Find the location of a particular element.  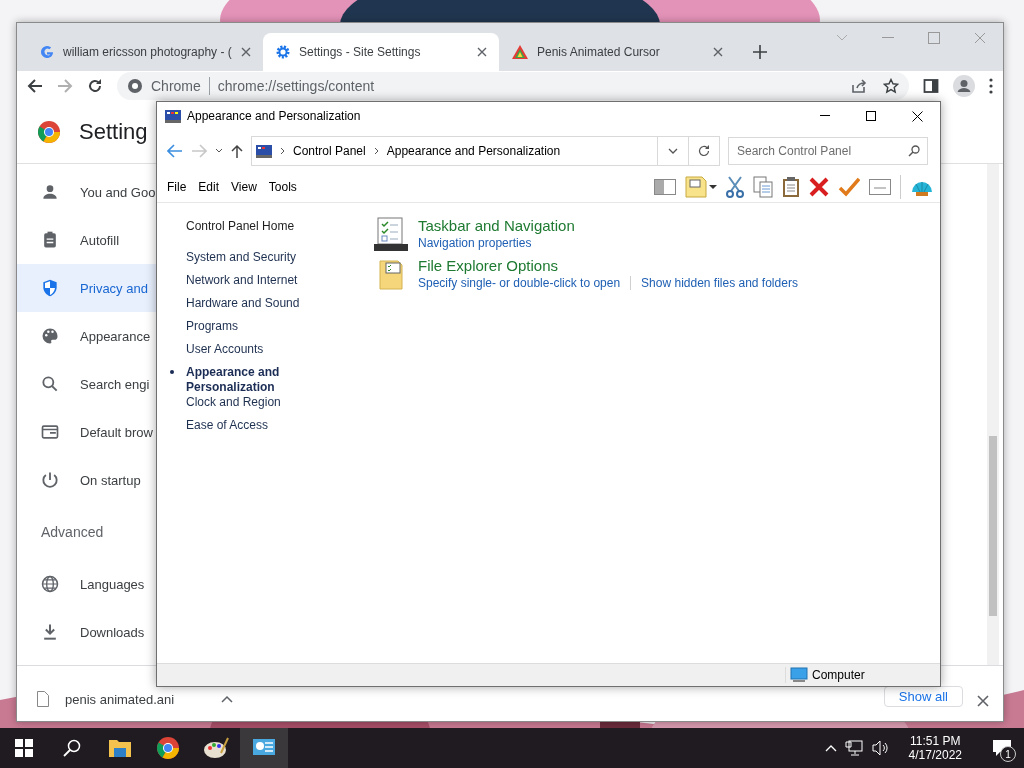

window-title: Appearance and Personalization is located at coordinates (274, 116).